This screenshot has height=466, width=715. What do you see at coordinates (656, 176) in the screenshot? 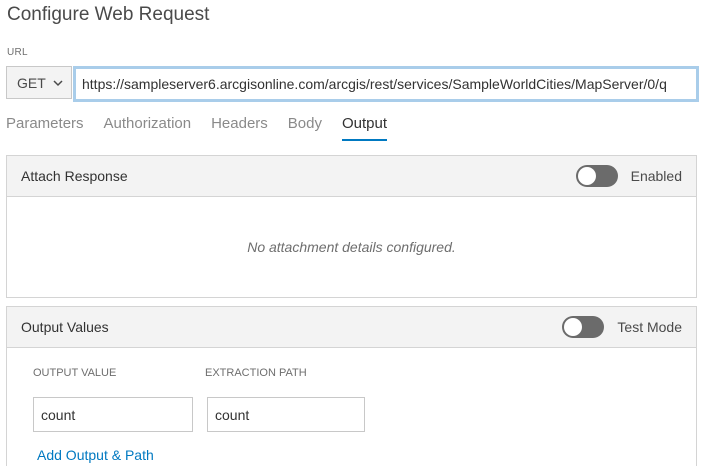
I see `enabled-toggle-label: Enabled` at bounding box center [656, 176].